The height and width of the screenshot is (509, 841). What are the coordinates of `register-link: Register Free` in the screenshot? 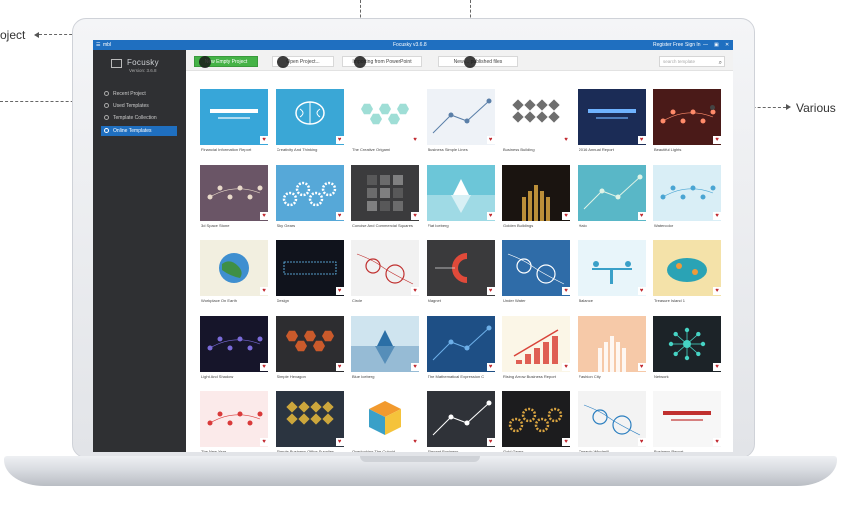 It's located at (668, 45).